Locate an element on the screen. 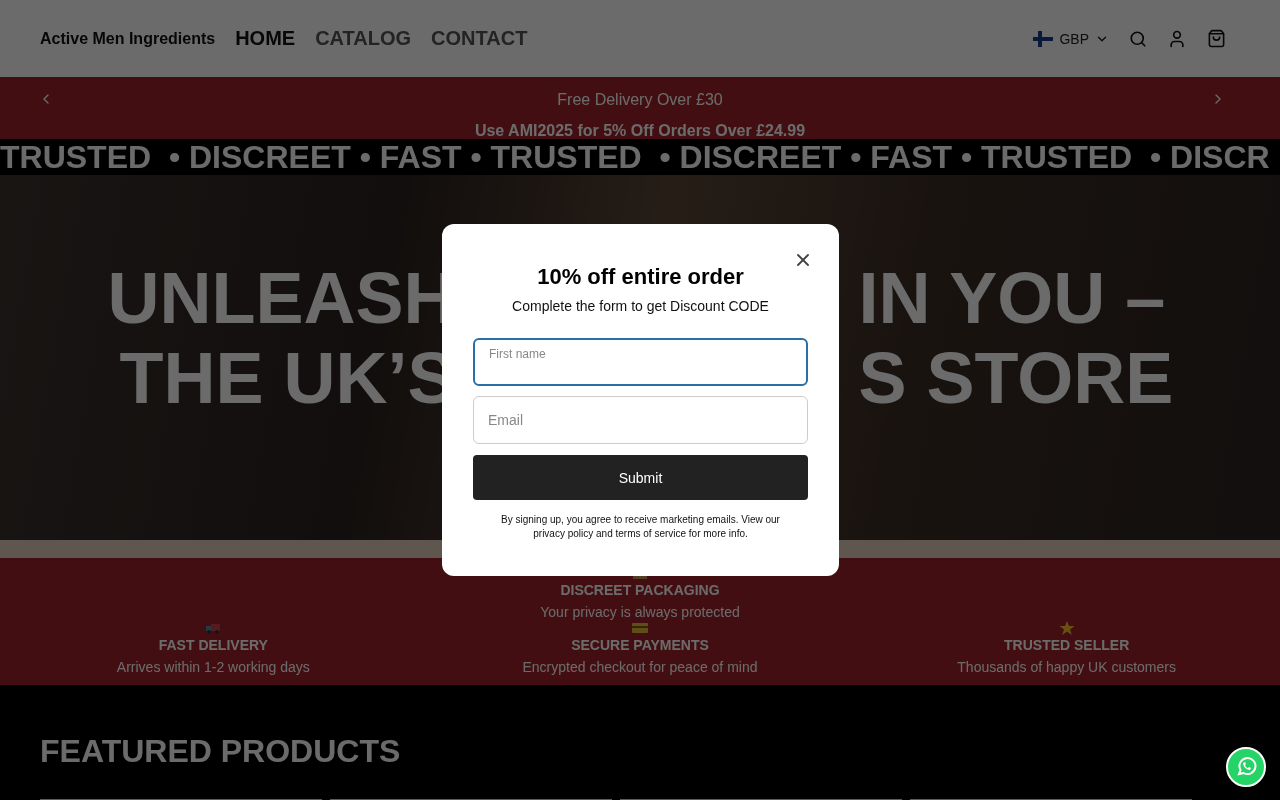  nav-link: CONTACT is located at coordinates (479, 38).